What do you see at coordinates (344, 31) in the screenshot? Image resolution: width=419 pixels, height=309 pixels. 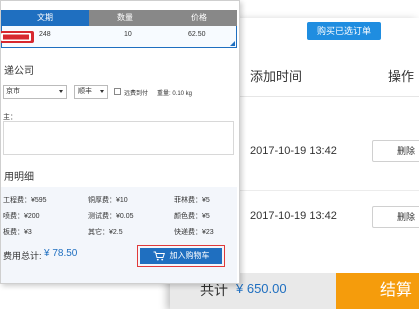 I see `buy-selected-button: 购买已选订单` at bounding box center [344, 31].